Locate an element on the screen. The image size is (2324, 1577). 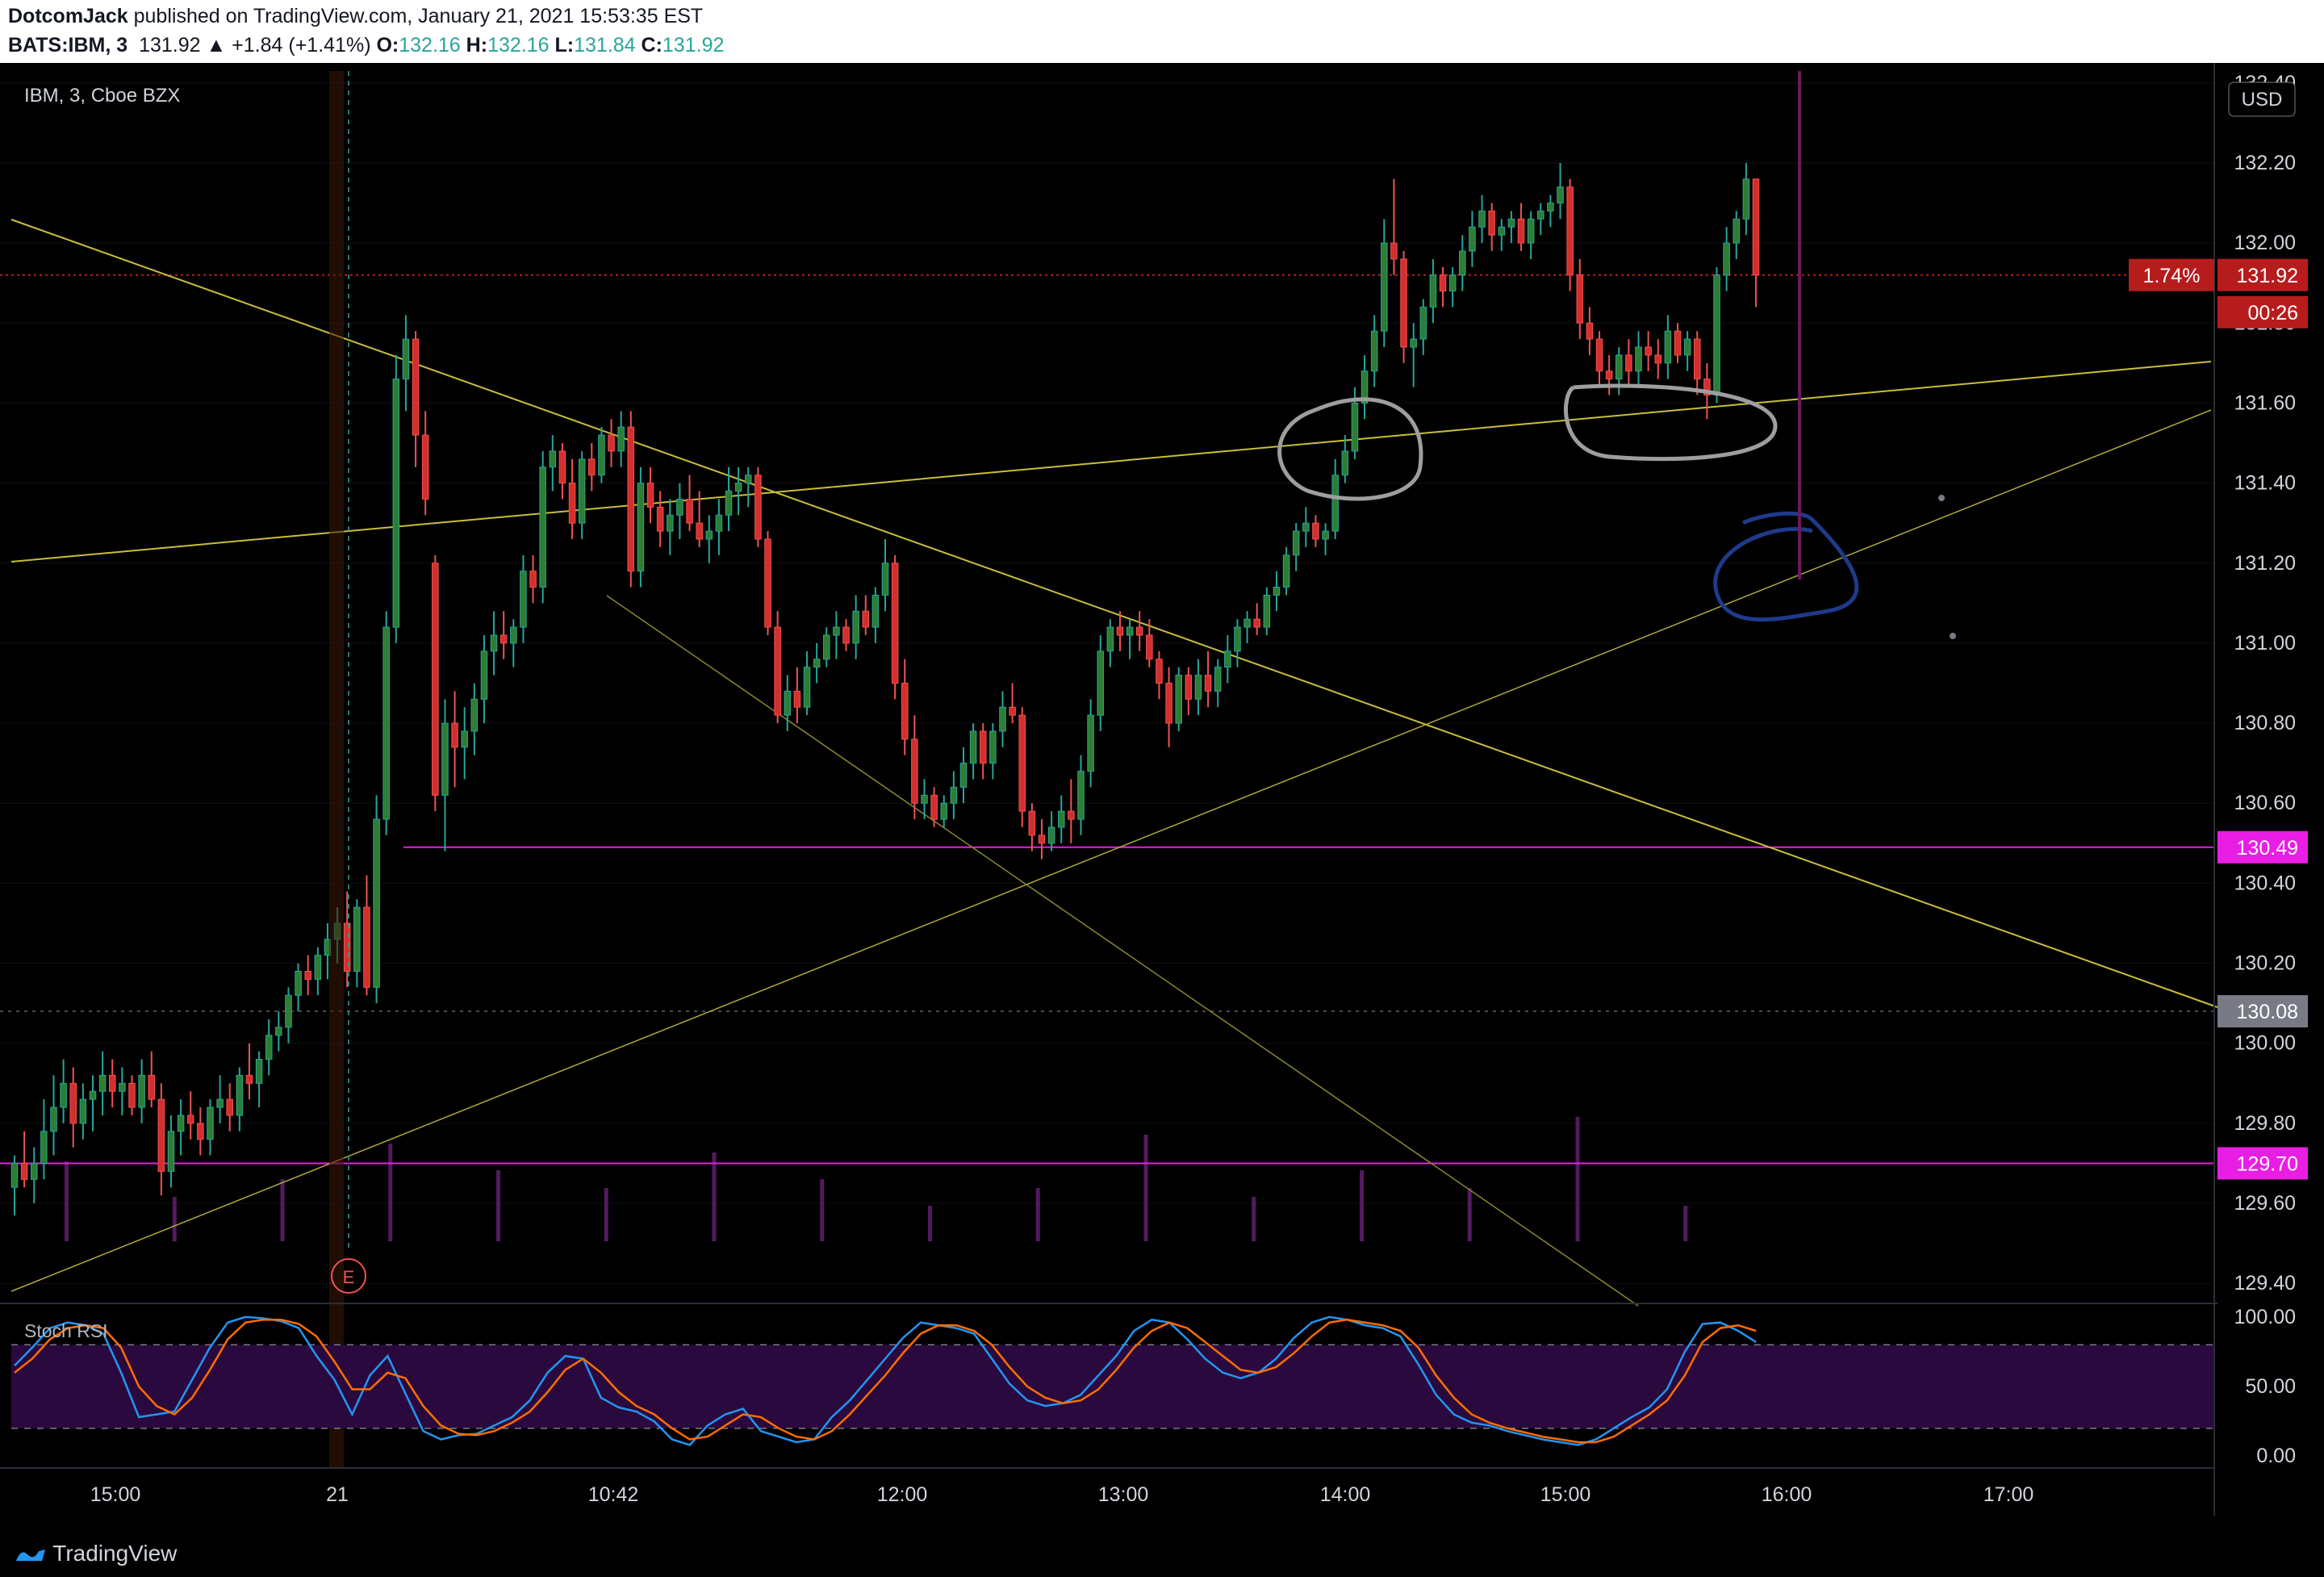
author-name: DotcomJack is located at coordinates (68, 16).